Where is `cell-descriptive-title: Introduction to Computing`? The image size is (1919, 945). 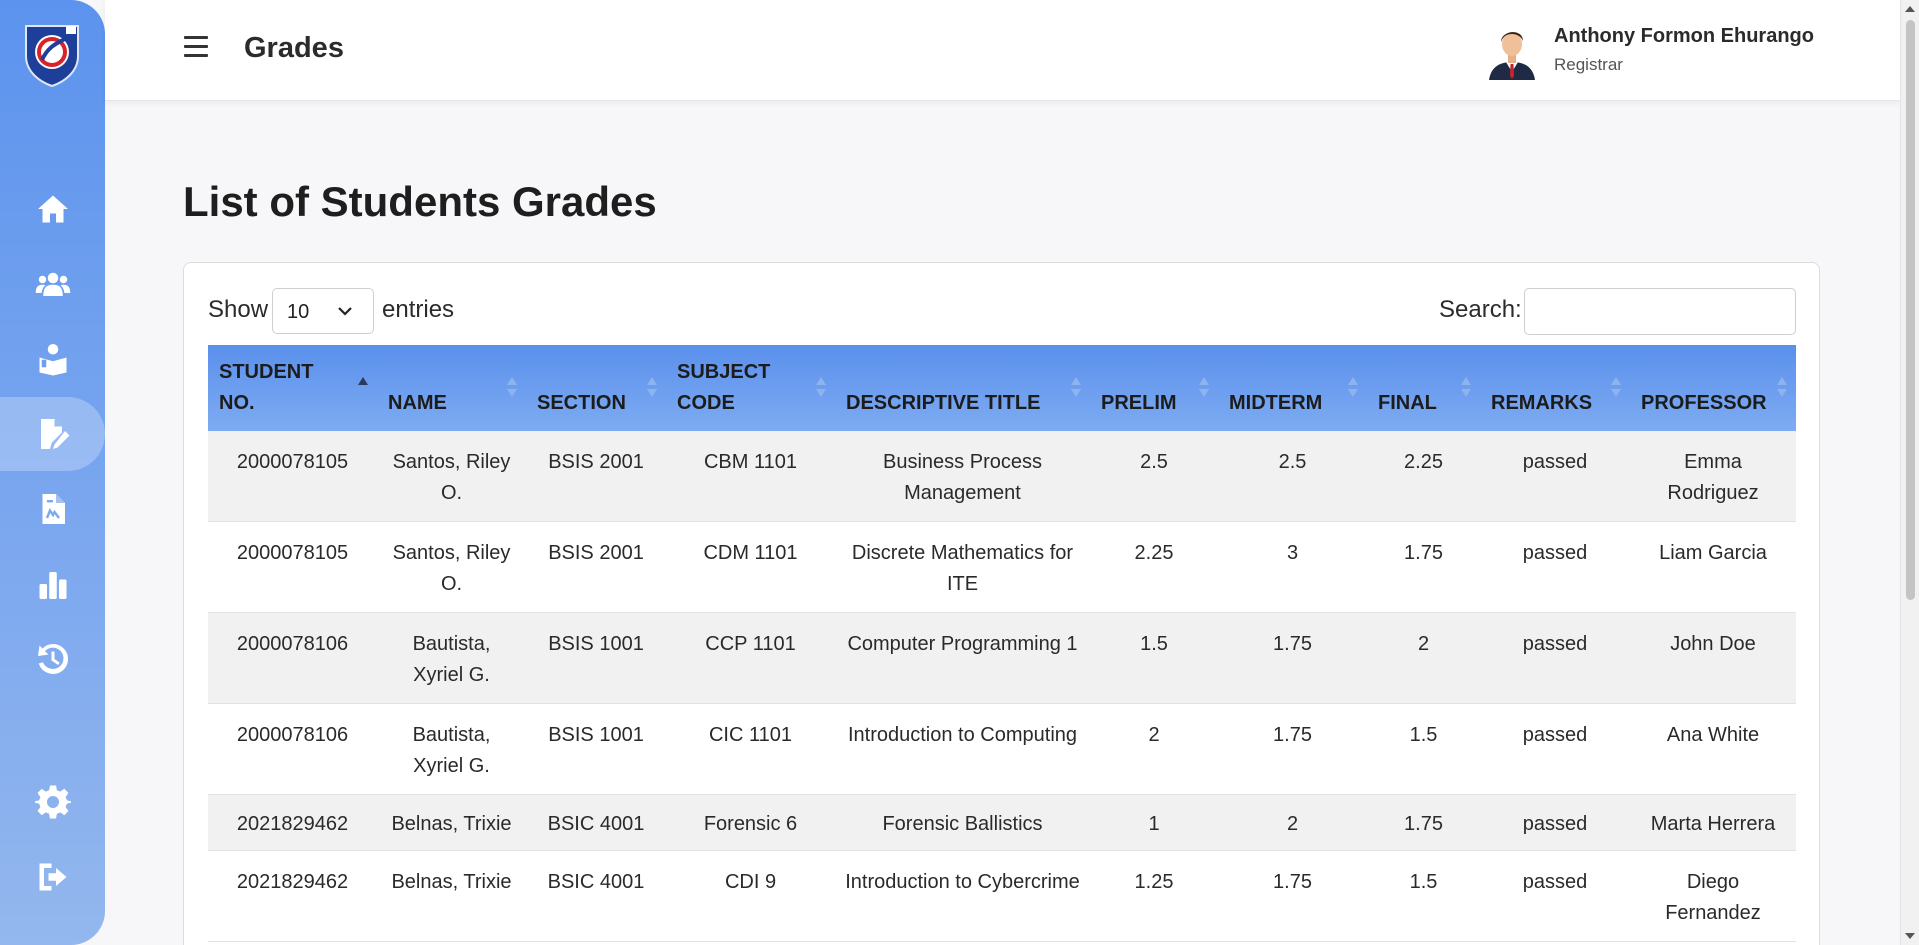 cell-descriptive-title: Introduction to Computing is located at coordinates (962, 749).